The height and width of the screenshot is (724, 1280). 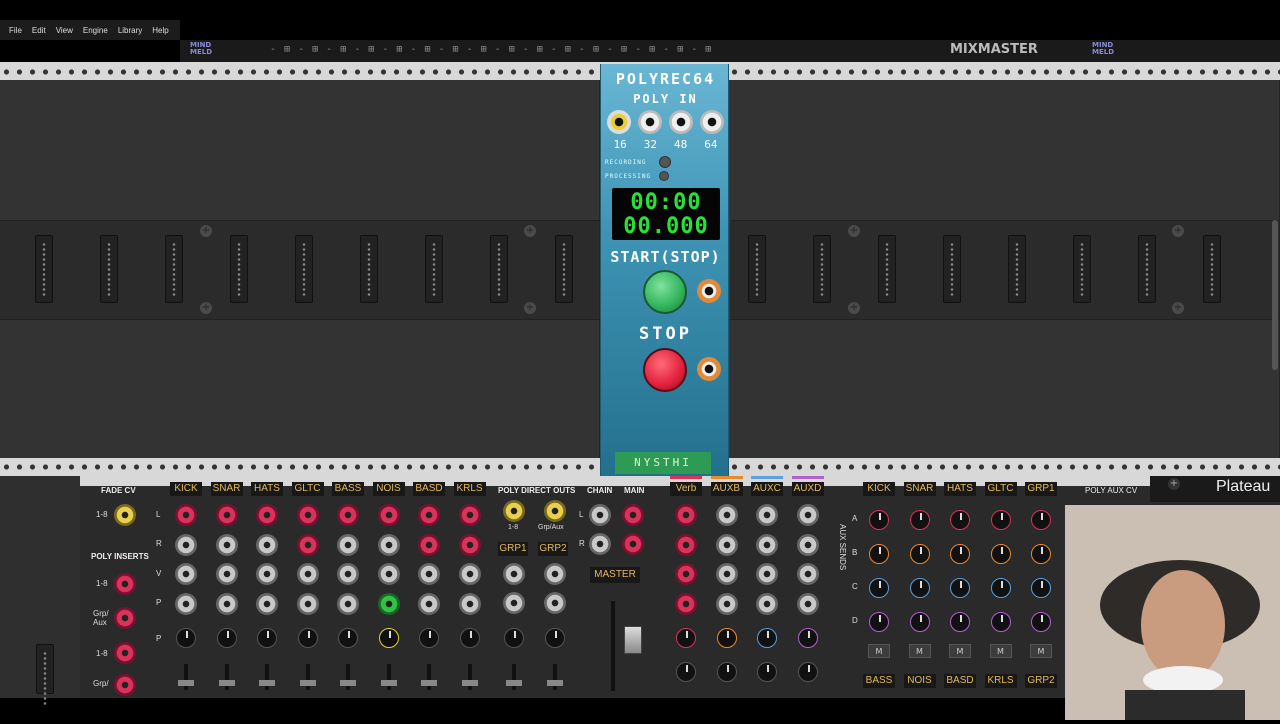 I want to click on track-label: KICK, so click(x=186, y=489).